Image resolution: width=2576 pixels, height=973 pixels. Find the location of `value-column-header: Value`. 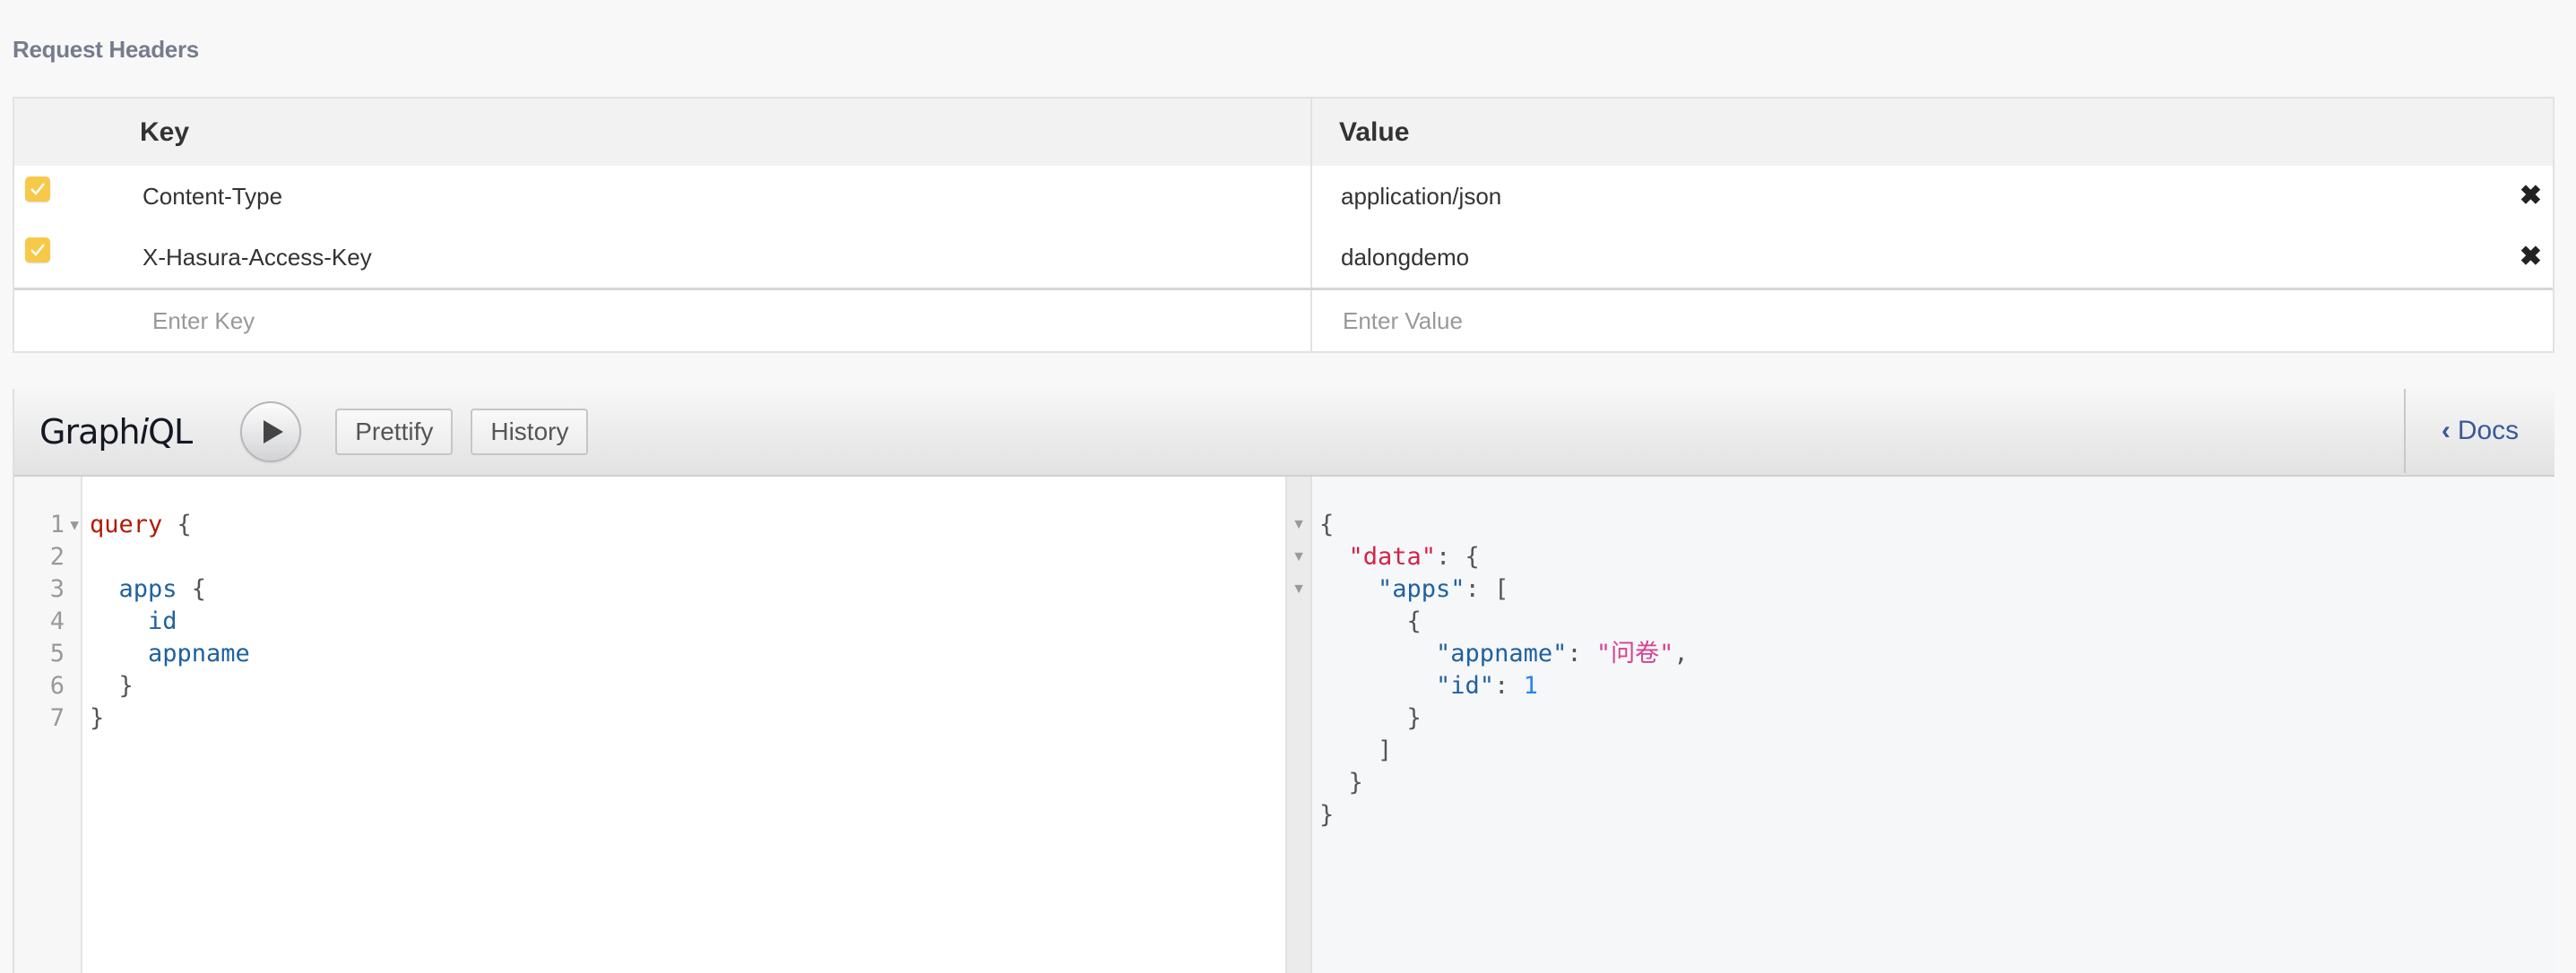

value-column-header: Value is located at coordinates (1931, 132).